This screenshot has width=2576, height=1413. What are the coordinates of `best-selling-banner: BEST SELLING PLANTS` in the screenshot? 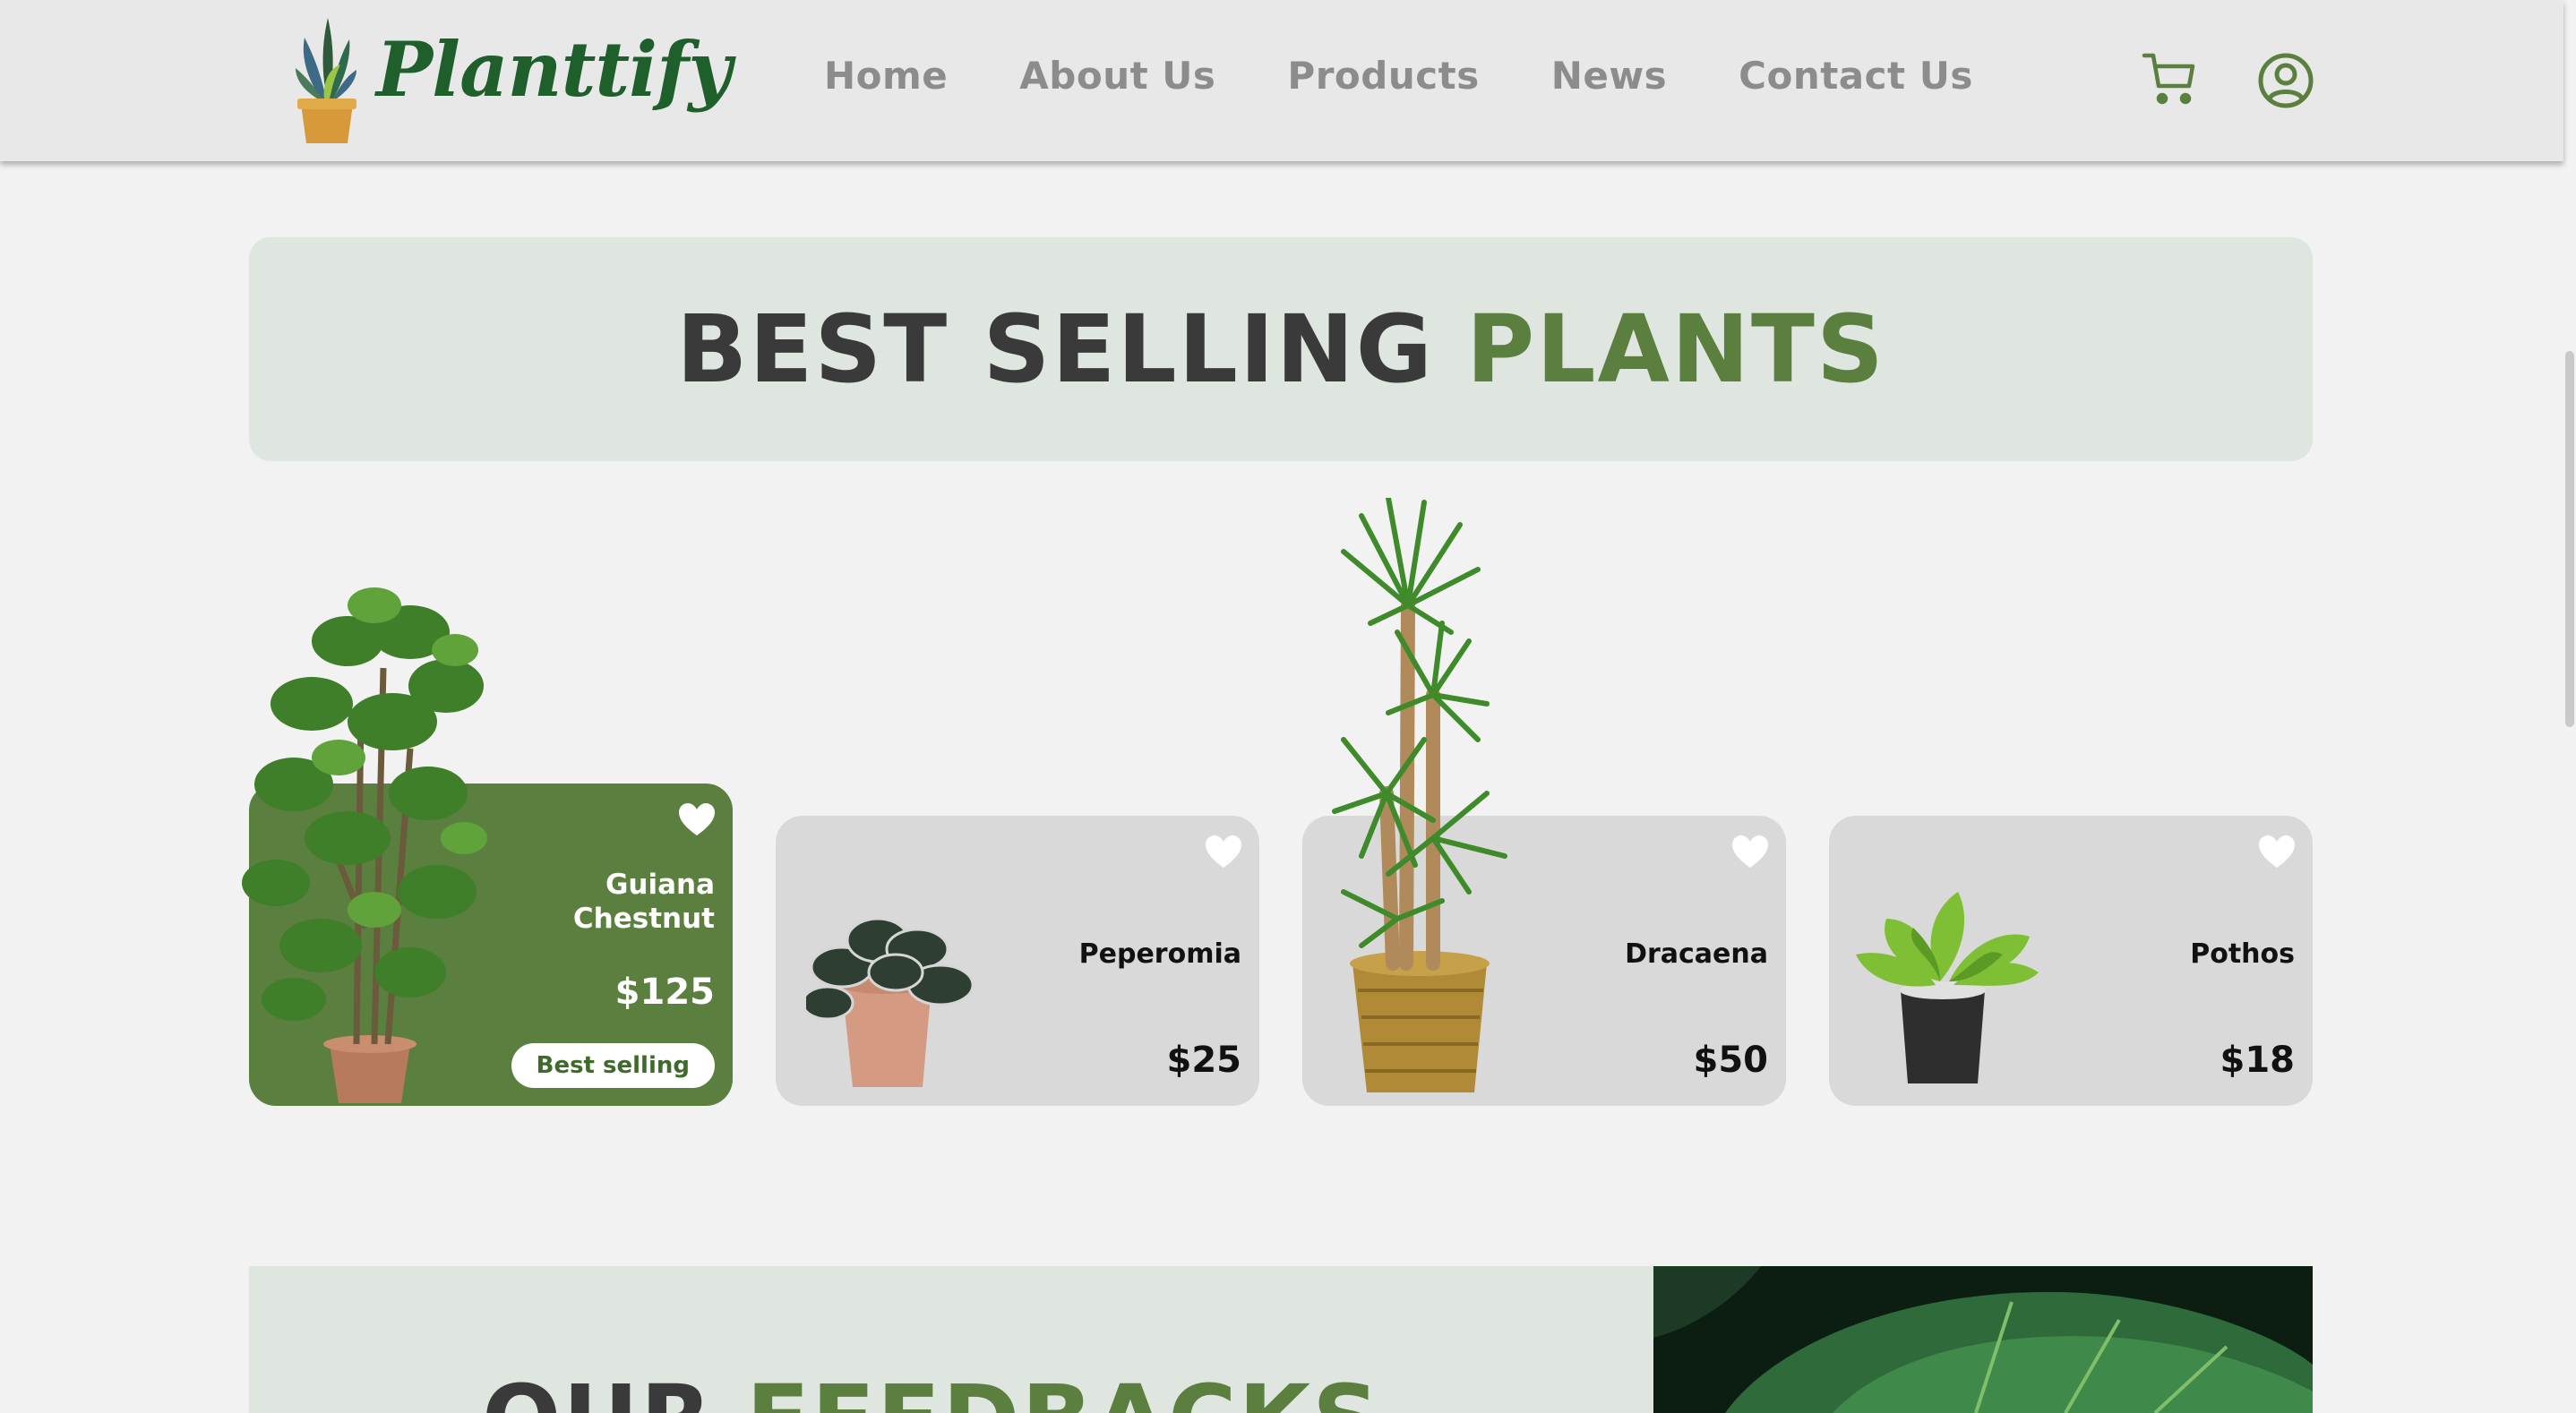 It's located at (1281, 349).